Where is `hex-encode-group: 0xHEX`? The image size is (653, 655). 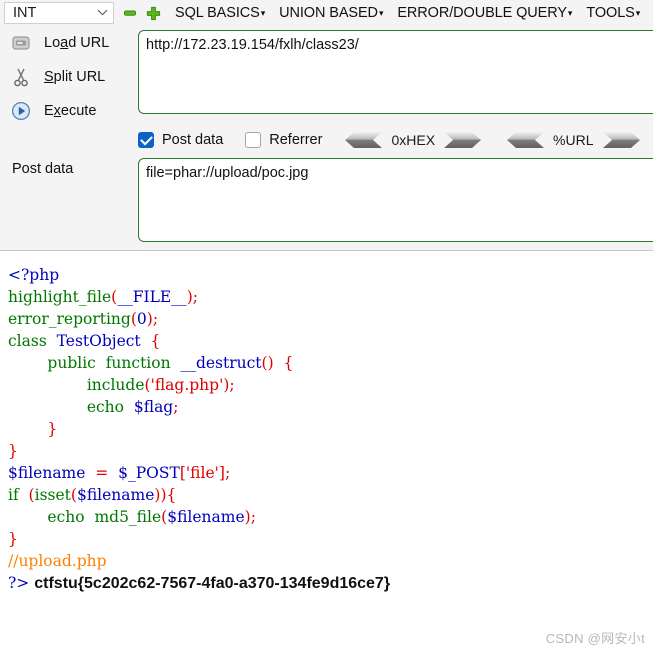
hex-encode-group: 0xHEX is located at coordinates (413, 140).